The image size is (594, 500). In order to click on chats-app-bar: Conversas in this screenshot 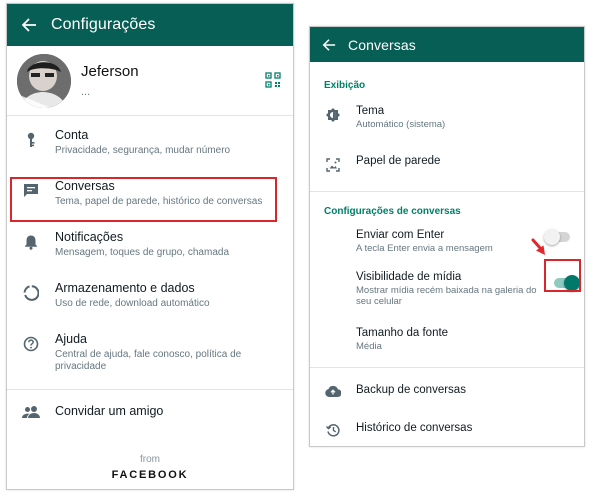, I will do `click(447, 44)`.